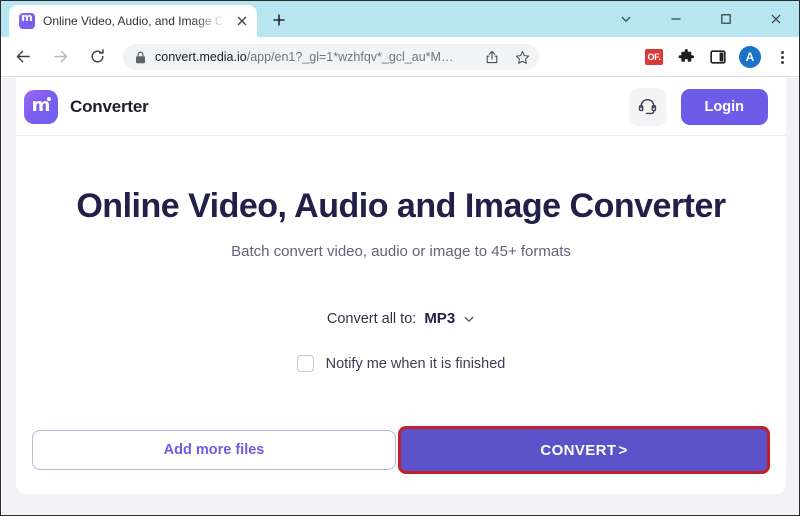  I want to click on convert-button-highlight: CONVERT >, so click(584, 450).